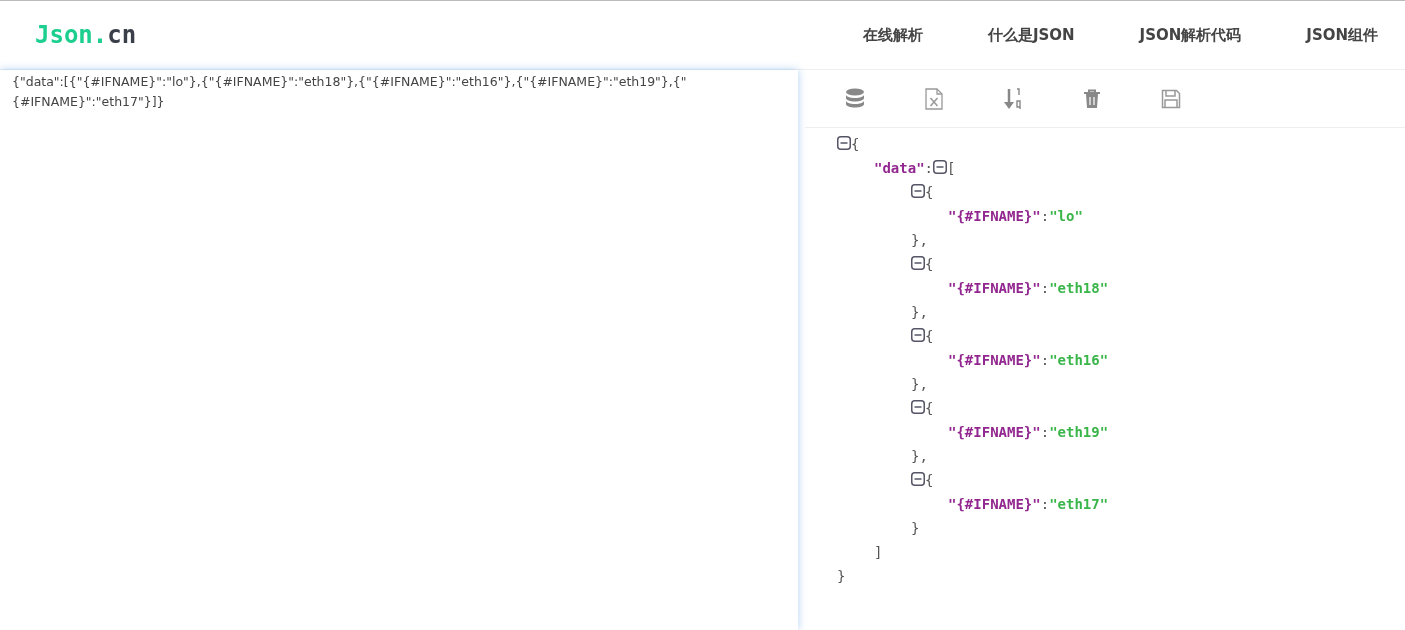  I want to click on json-value: "eth17", so click(1079, 504).